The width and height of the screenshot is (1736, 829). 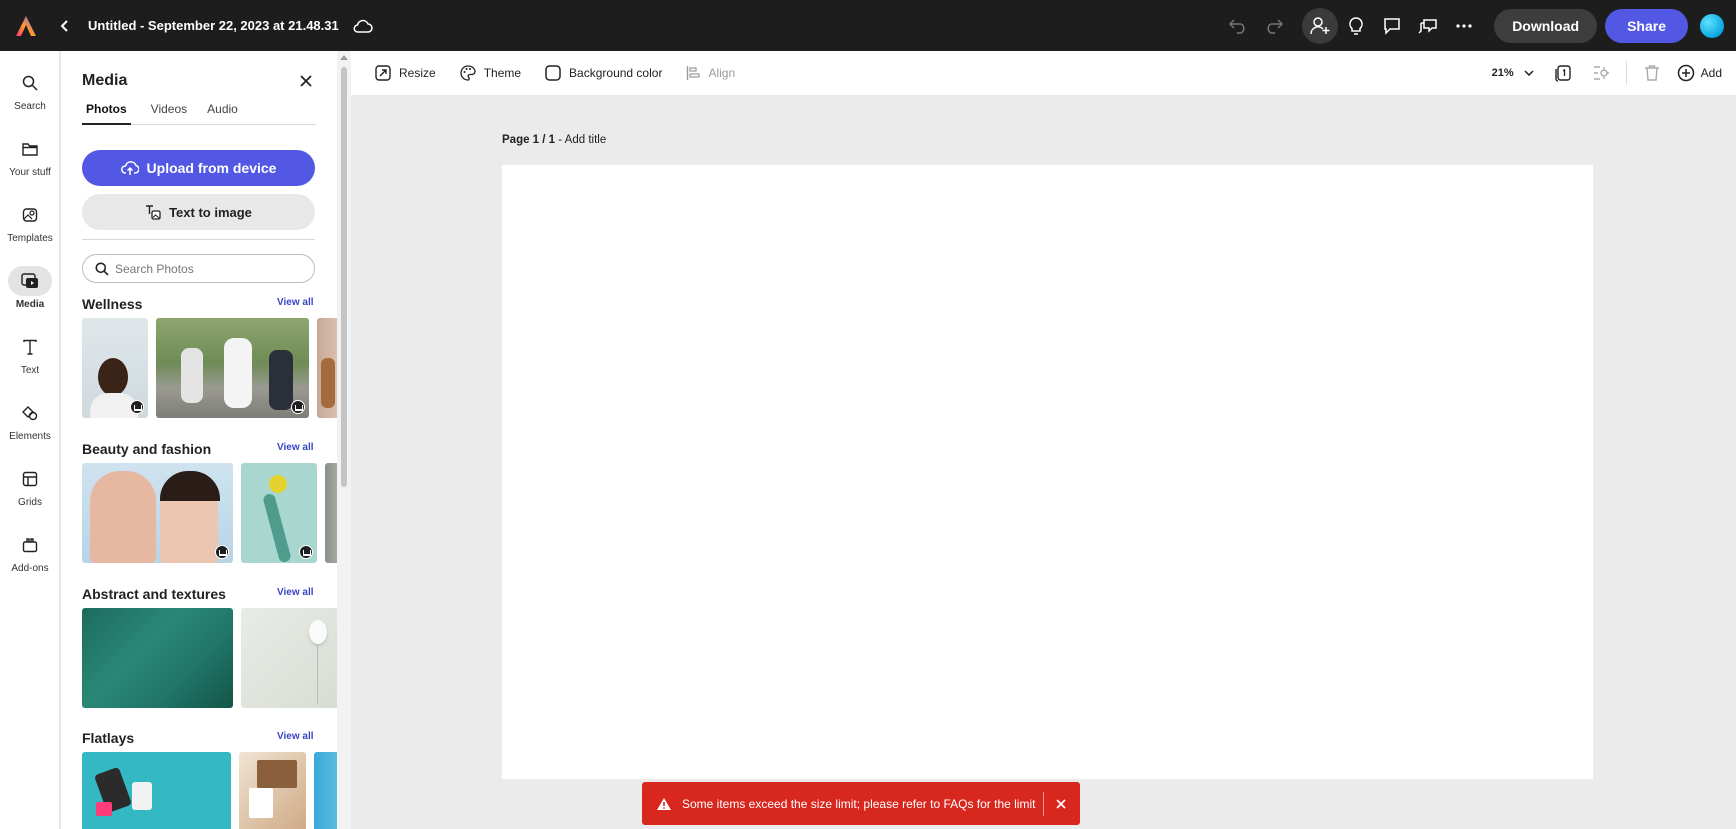 What do you see at coordinates (205, 268) in the screenshot?
I see `search-photos-input` at bounding box center [205, 268].